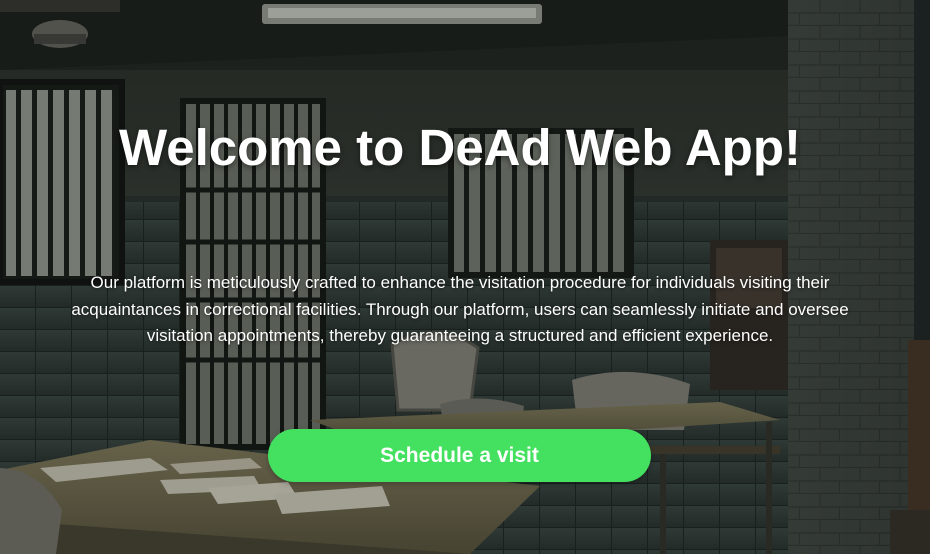 The height and width of the screenshot is (554, 930). I want to click on page-title: Welcome to DeAd Web App!, so click(460, 147).